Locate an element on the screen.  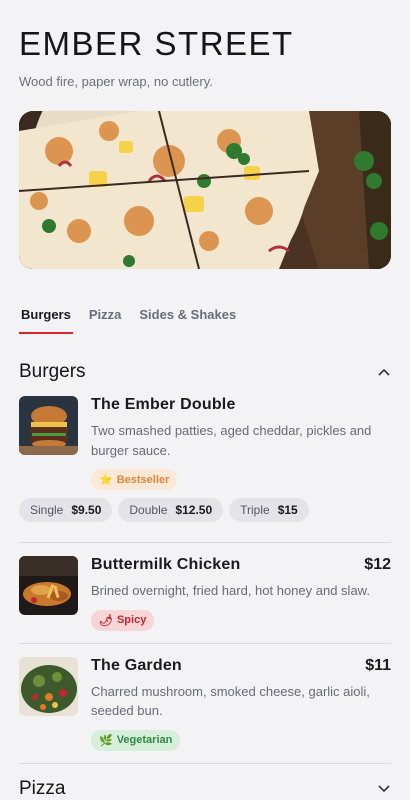
section-header-burgers: Burgers is located at coordinates (205, 372).